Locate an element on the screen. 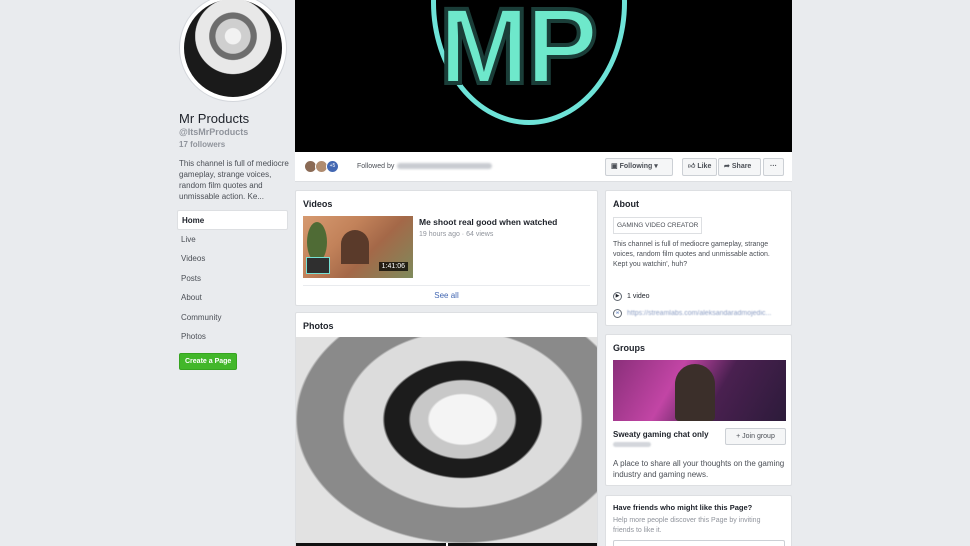 Image resolution: width=970 pixels, height=546 pixels. create-page-button: Create a Page is located at coordinates (208, 361).